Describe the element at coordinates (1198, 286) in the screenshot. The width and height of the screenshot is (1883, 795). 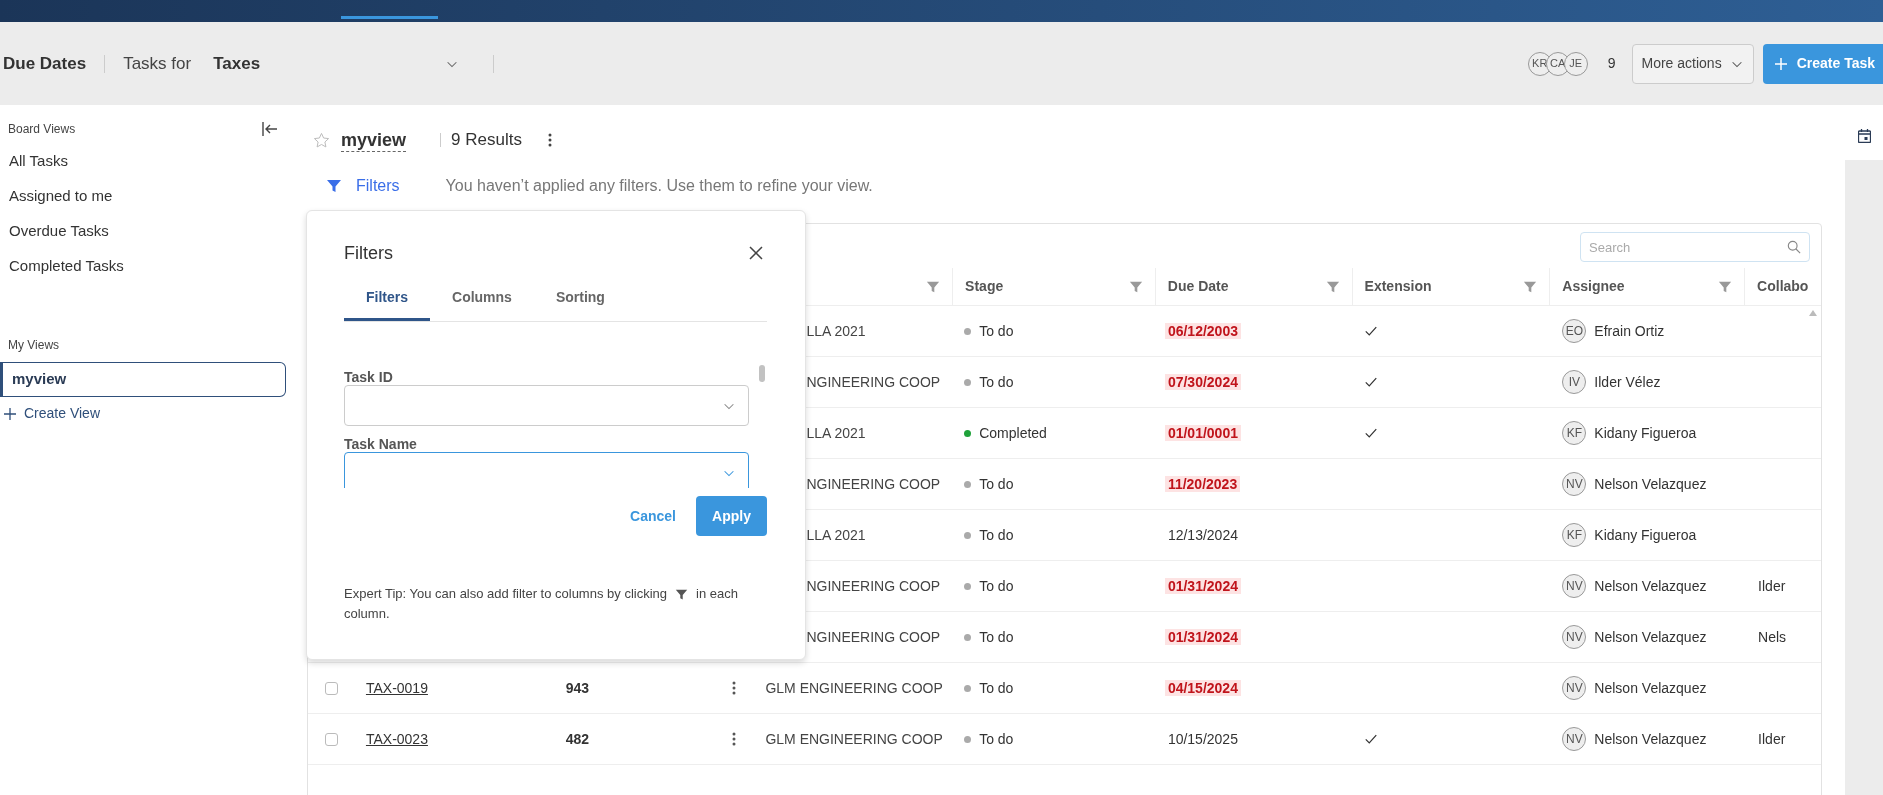
I see `column-header: Due Date` at that location.